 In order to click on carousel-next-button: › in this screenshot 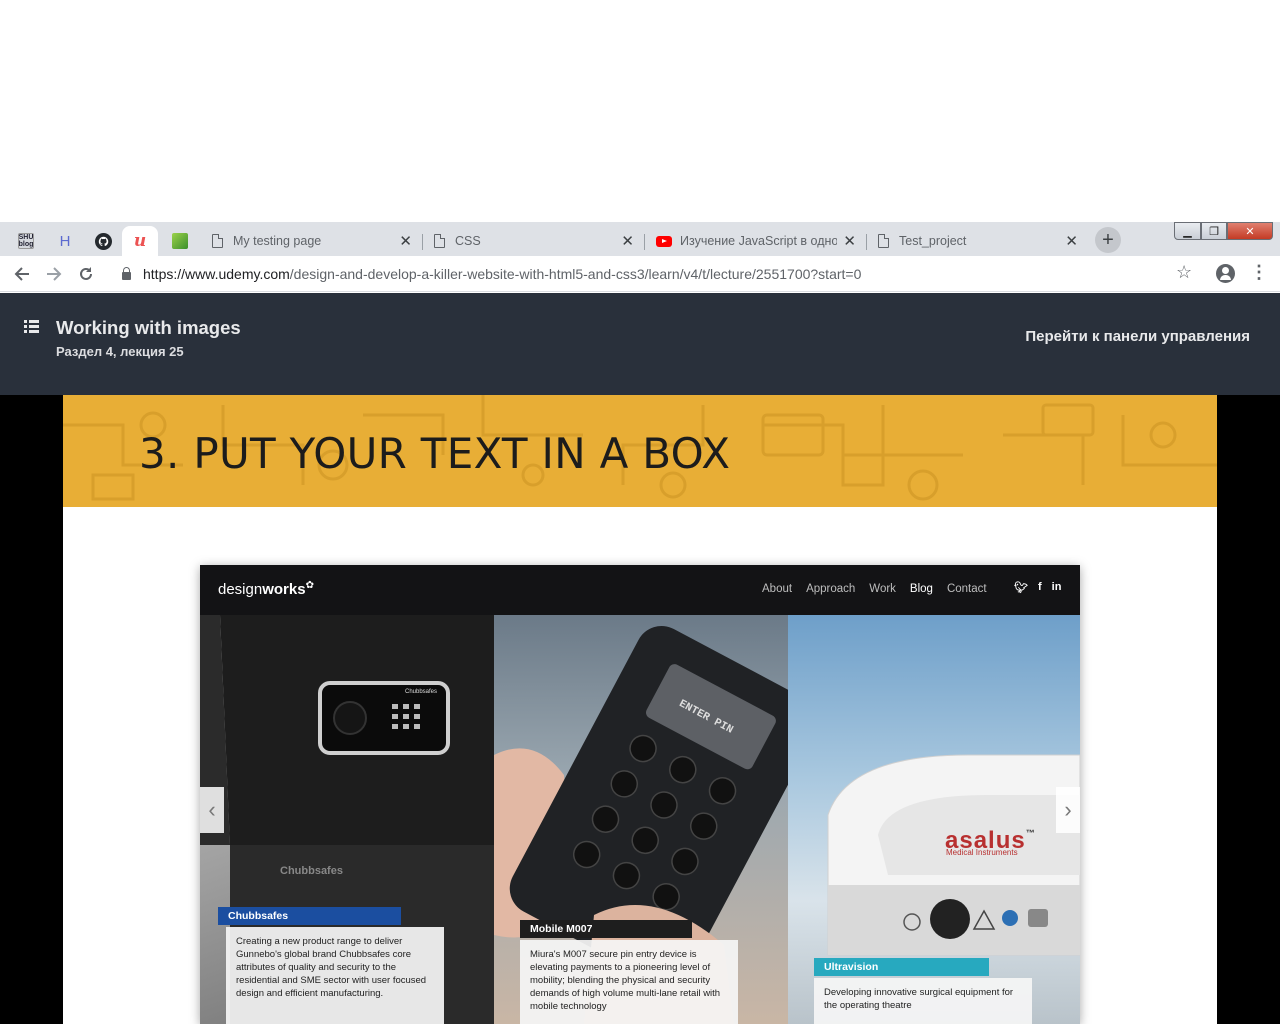, I will do `click(1068, 810)`.